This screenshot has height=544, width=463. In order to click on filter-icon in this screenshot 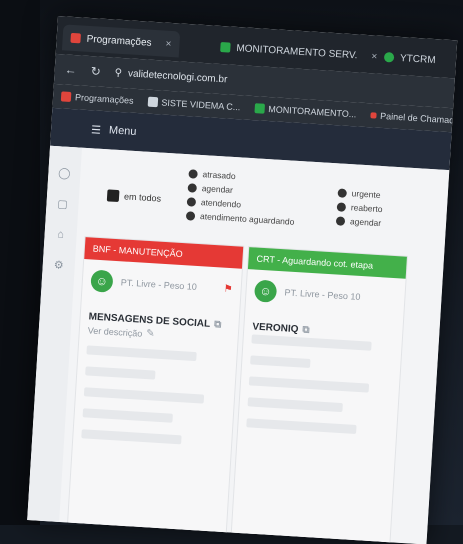, I will do `click(113, 196)`.